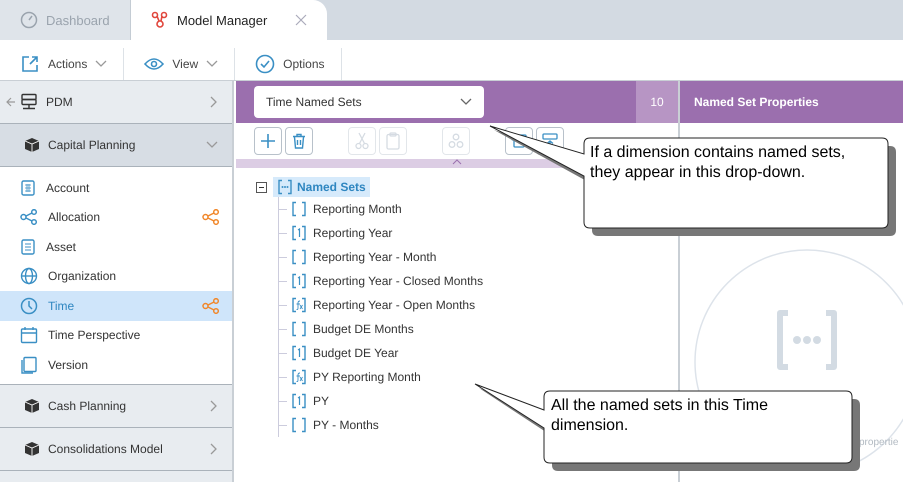  I want to click on globe-icon, so click(29, 276).